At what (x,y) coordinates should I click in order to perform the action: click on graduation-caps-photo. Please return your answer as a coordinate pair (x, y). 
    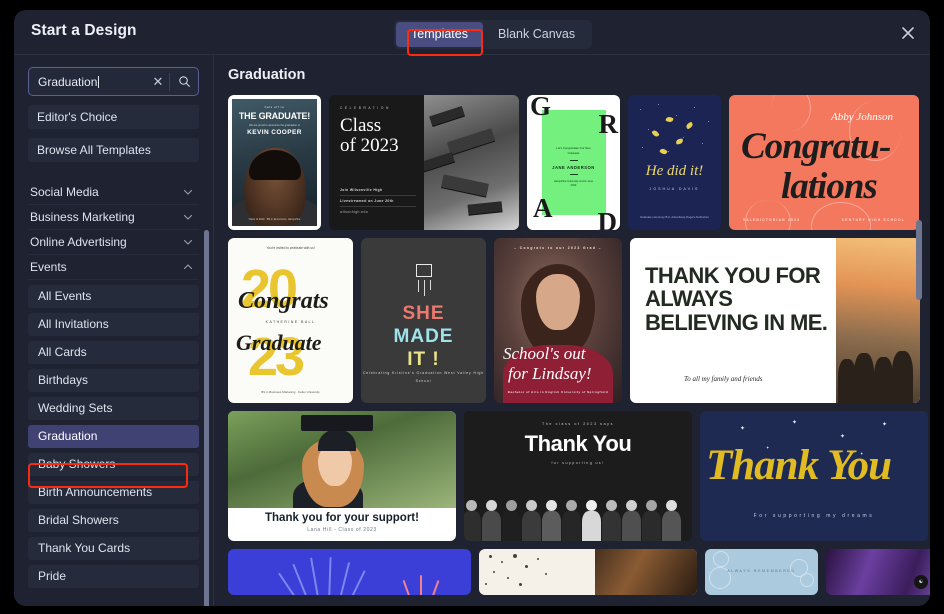
    Looking at the image, I should click on (471, 162).